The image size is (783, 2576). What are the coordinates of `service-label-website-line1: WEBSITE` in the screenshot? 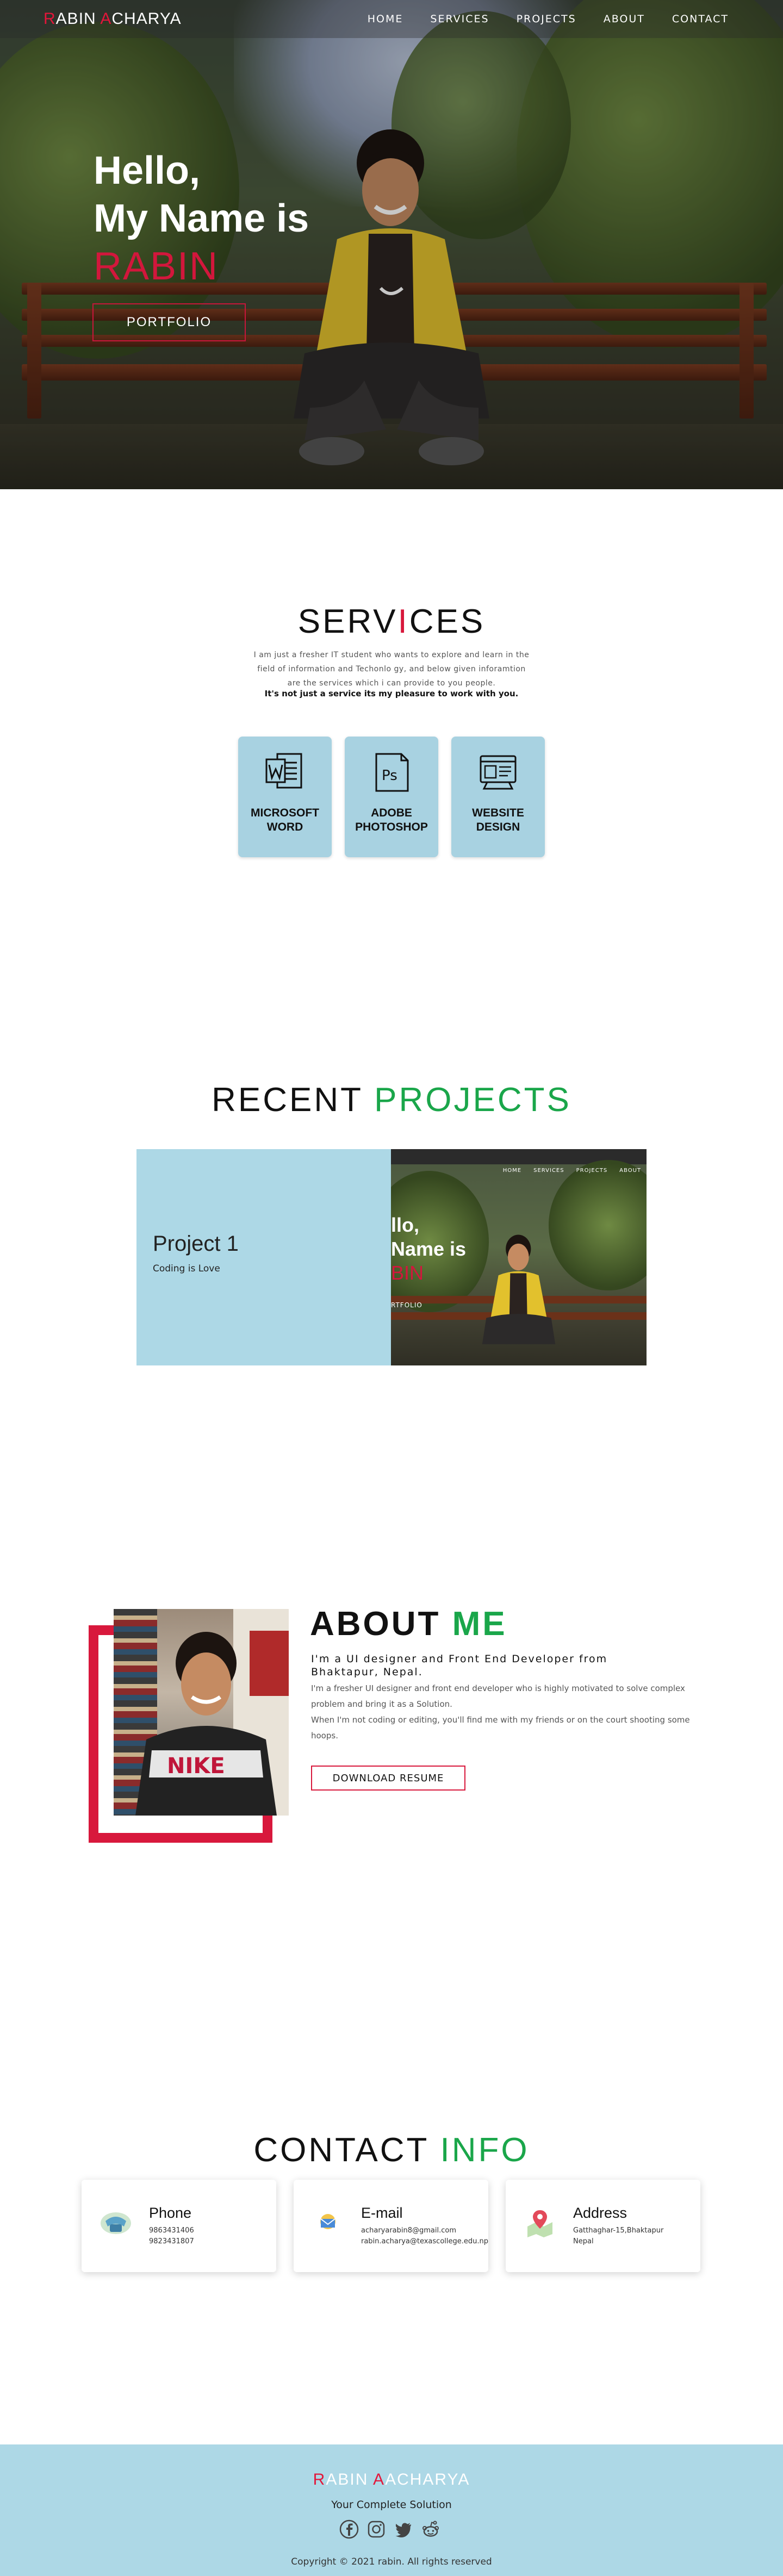 It's located at (498, 813).